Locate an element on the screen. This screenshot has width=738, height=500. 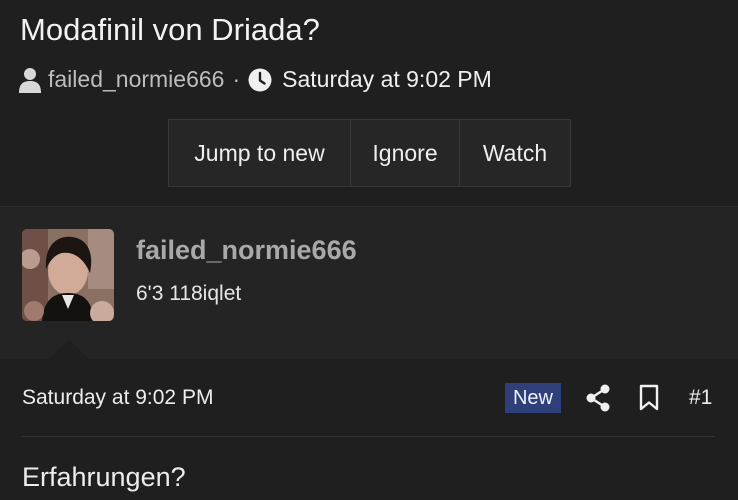
user-icon is located at coordinates (30, 80).